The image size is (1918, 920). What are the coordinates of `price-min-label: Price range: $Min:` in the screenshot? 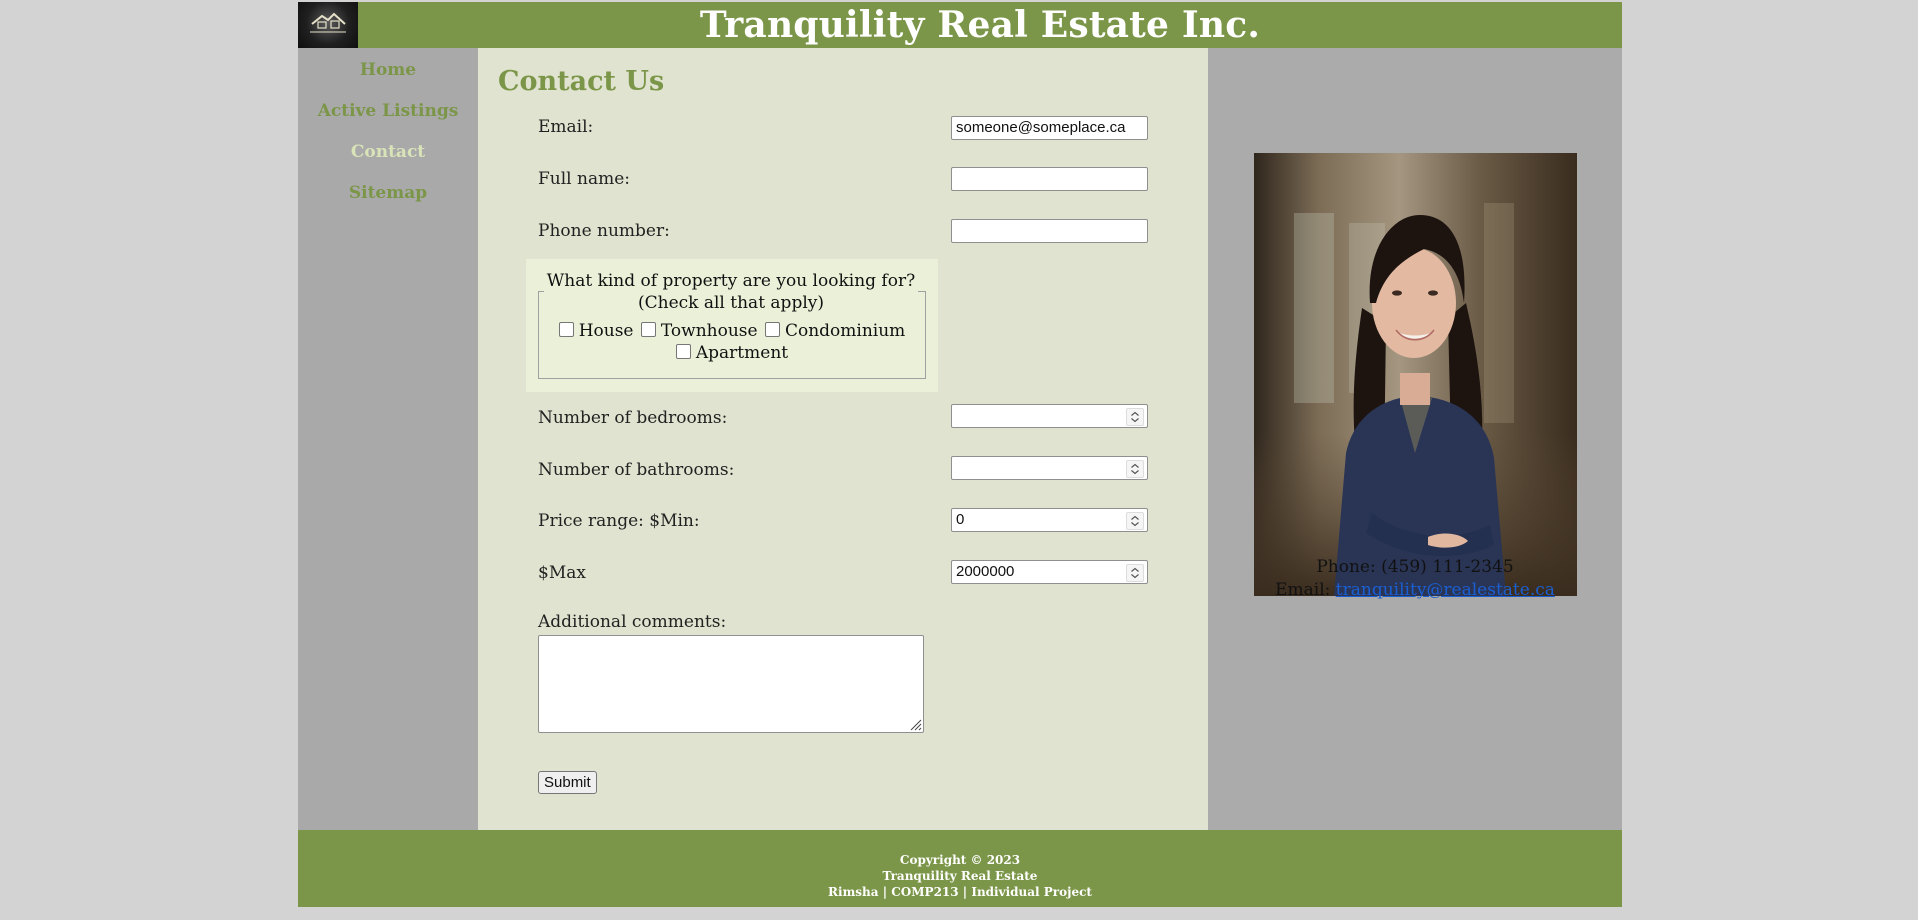 It's located at (619, 521).